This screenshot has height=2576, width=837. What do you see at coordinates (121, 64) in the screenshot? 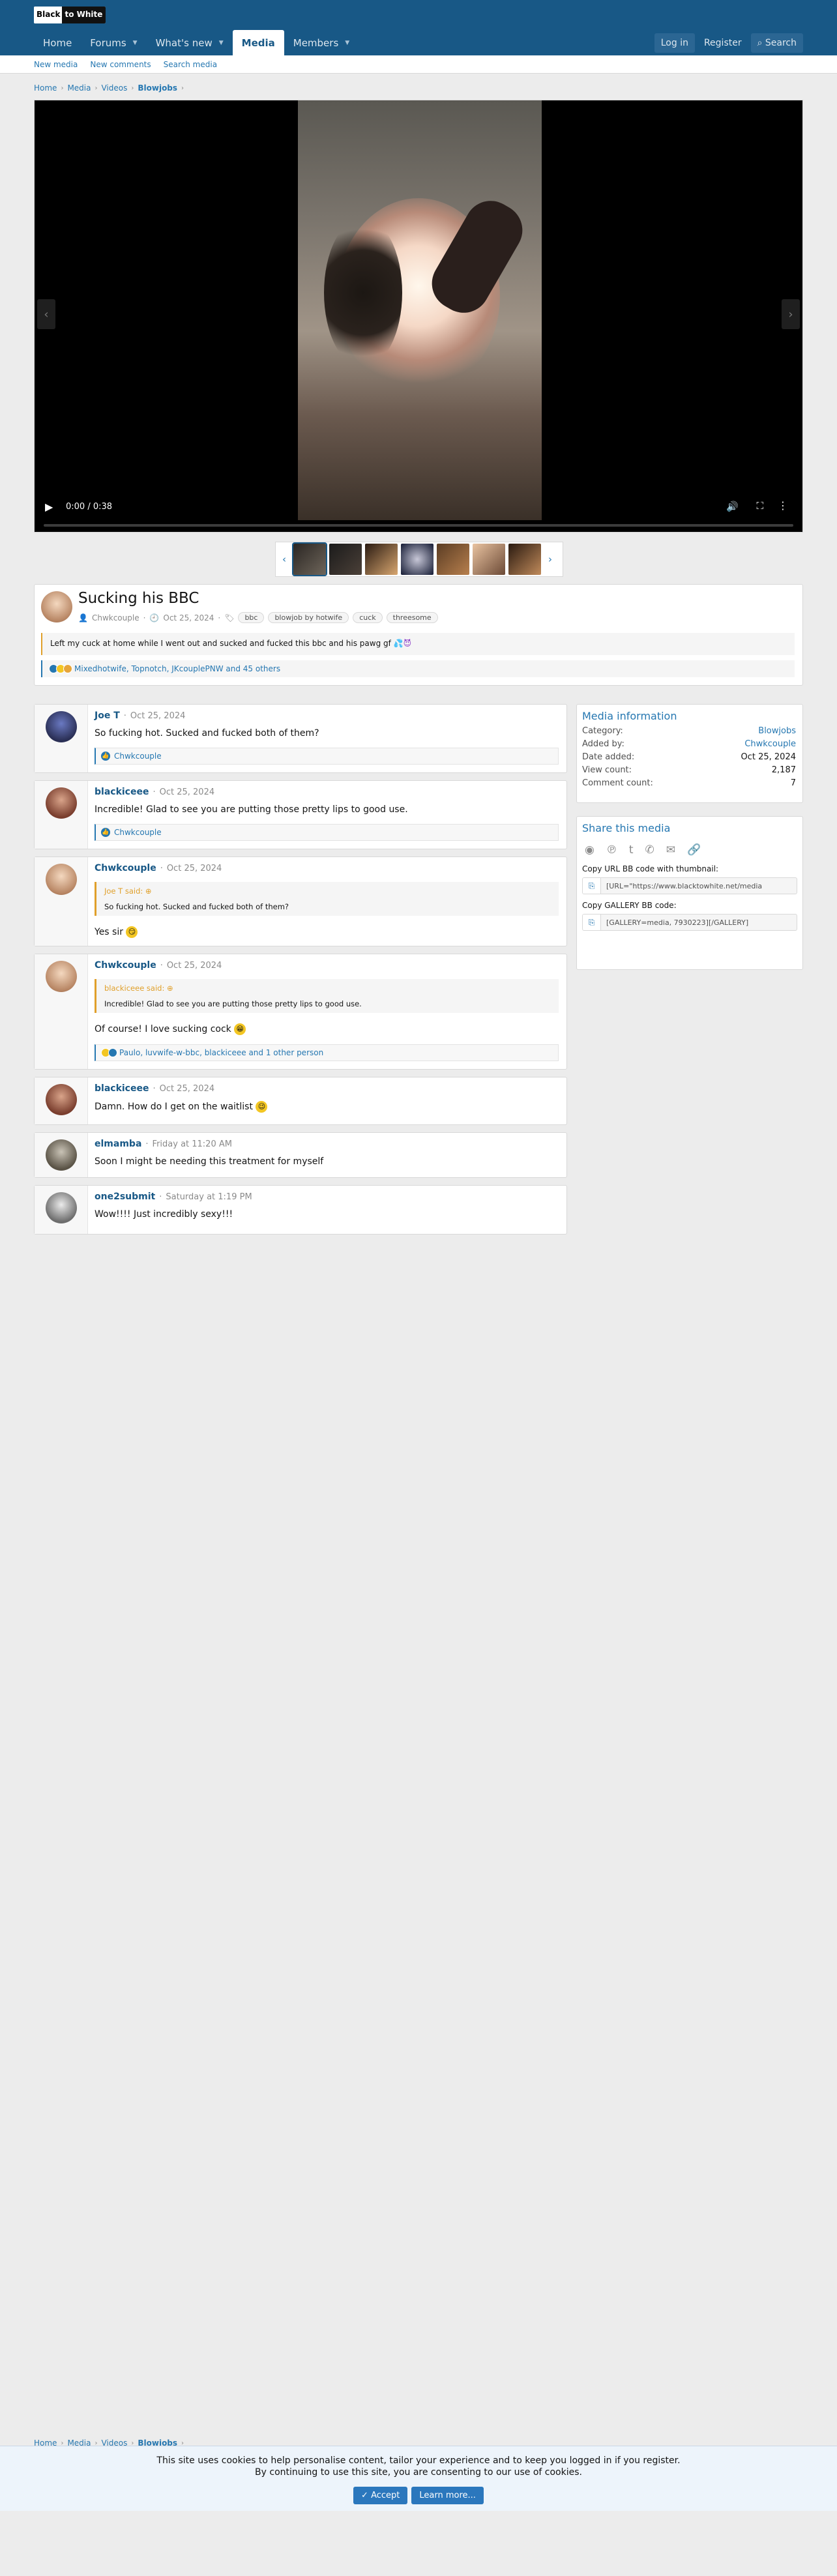
I see `subnav-new-comments: New comments` at bounding box center [121, 64].